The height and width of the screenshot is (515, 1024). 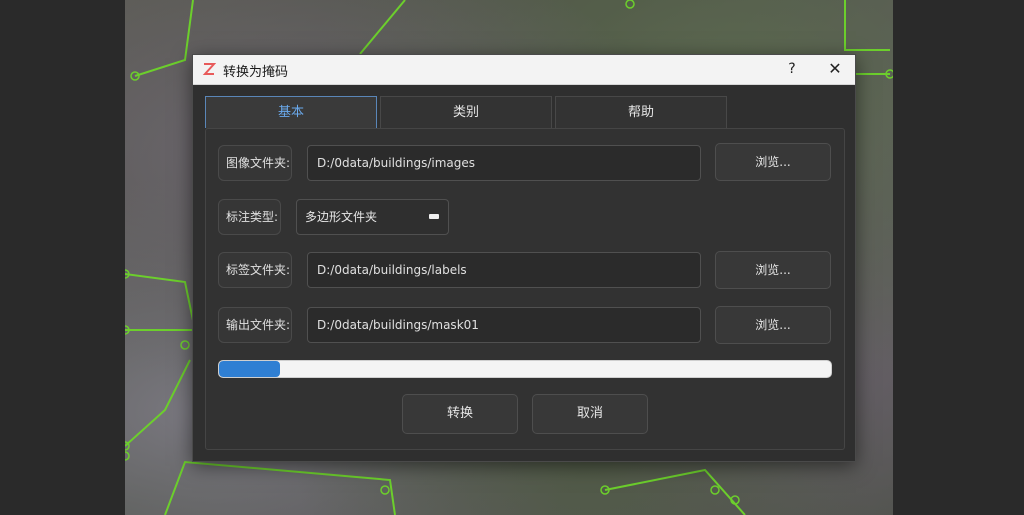 I want to click on tab-help: 帮助, so click(x=641, y=112).